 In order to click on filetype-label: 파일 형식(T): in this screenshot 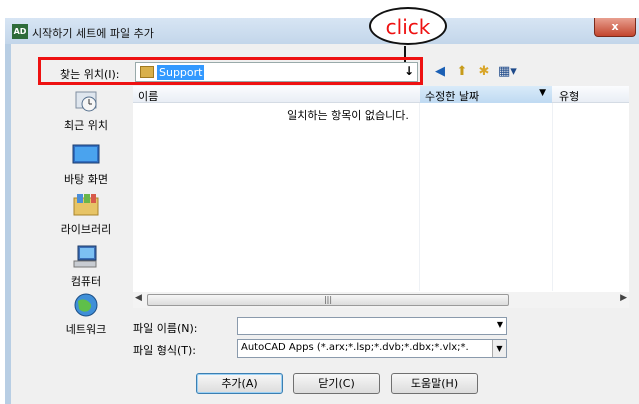, I will do `click(164, 350)`.